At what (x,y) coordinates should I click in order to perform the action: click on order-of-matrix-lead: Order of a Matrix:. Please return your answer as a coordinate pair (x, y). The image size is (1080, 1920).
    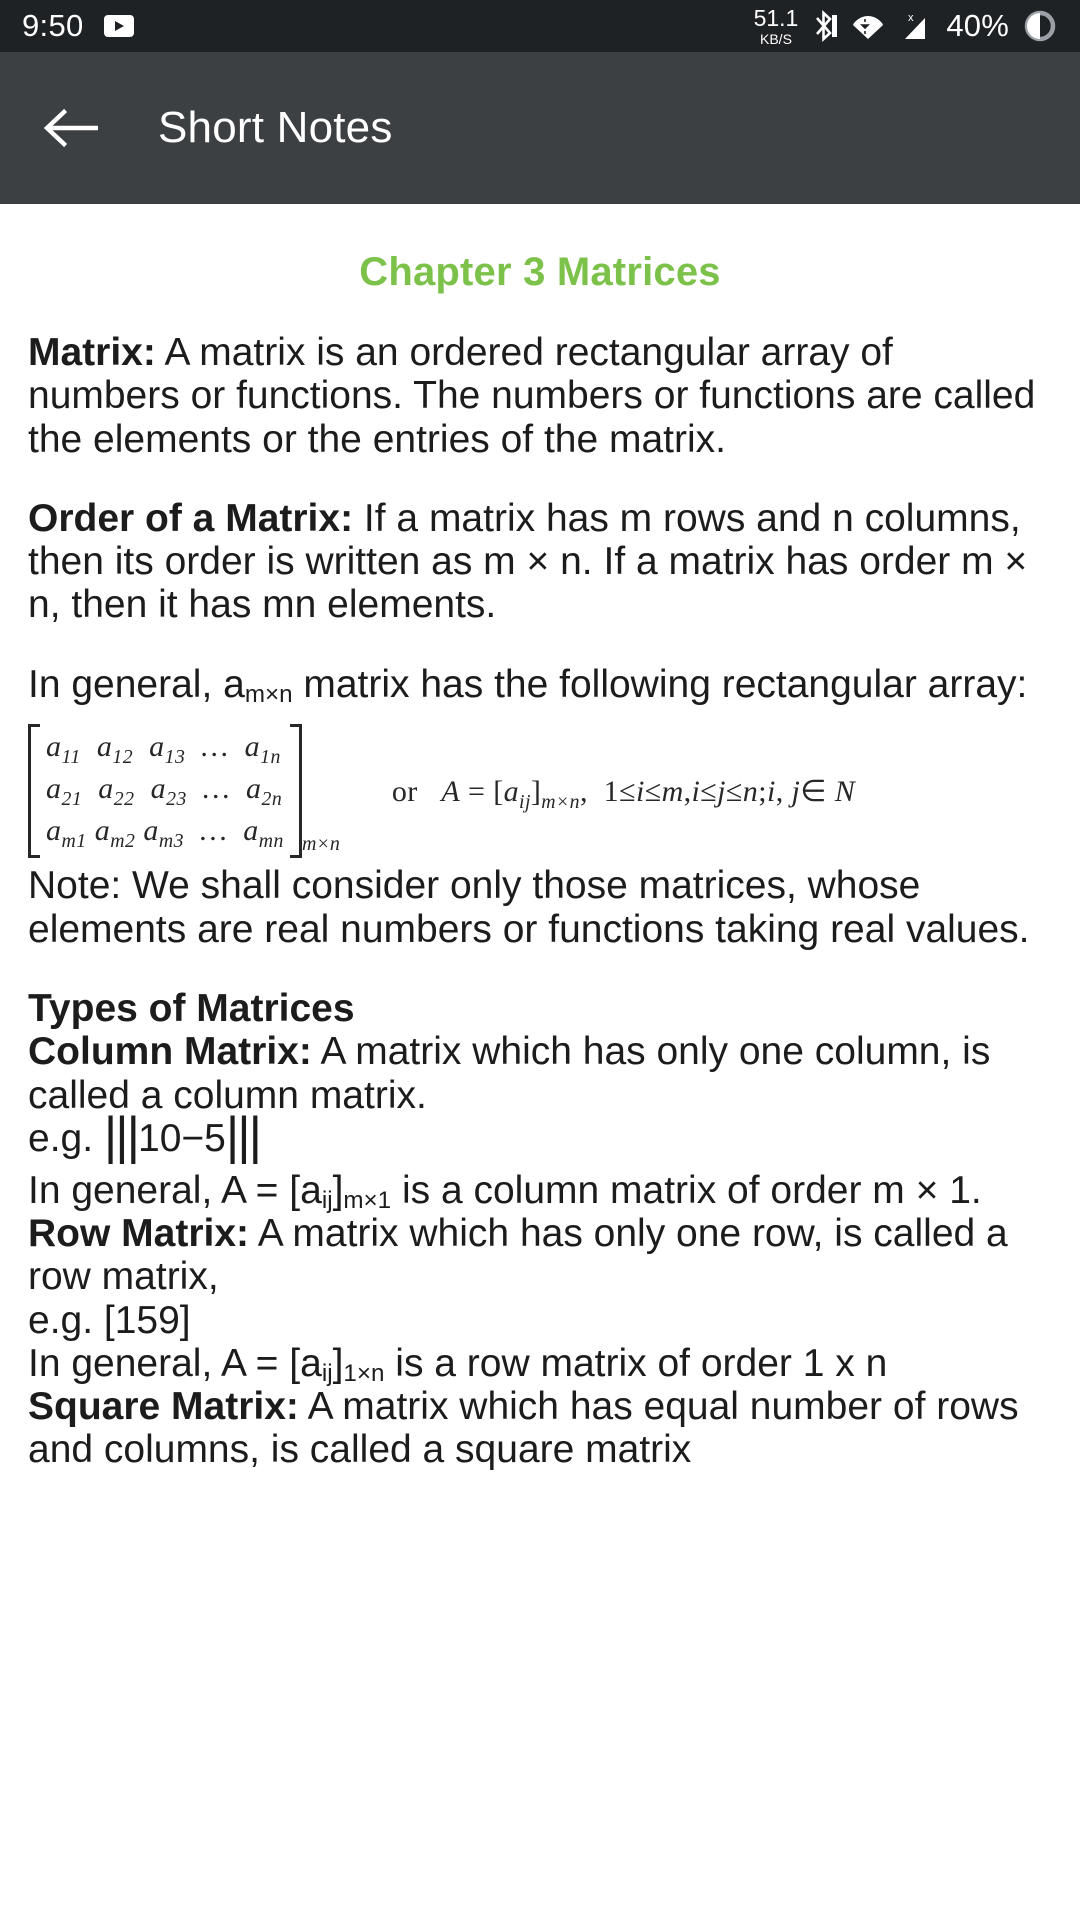
    Looking at the image, I should click on (191, 518).